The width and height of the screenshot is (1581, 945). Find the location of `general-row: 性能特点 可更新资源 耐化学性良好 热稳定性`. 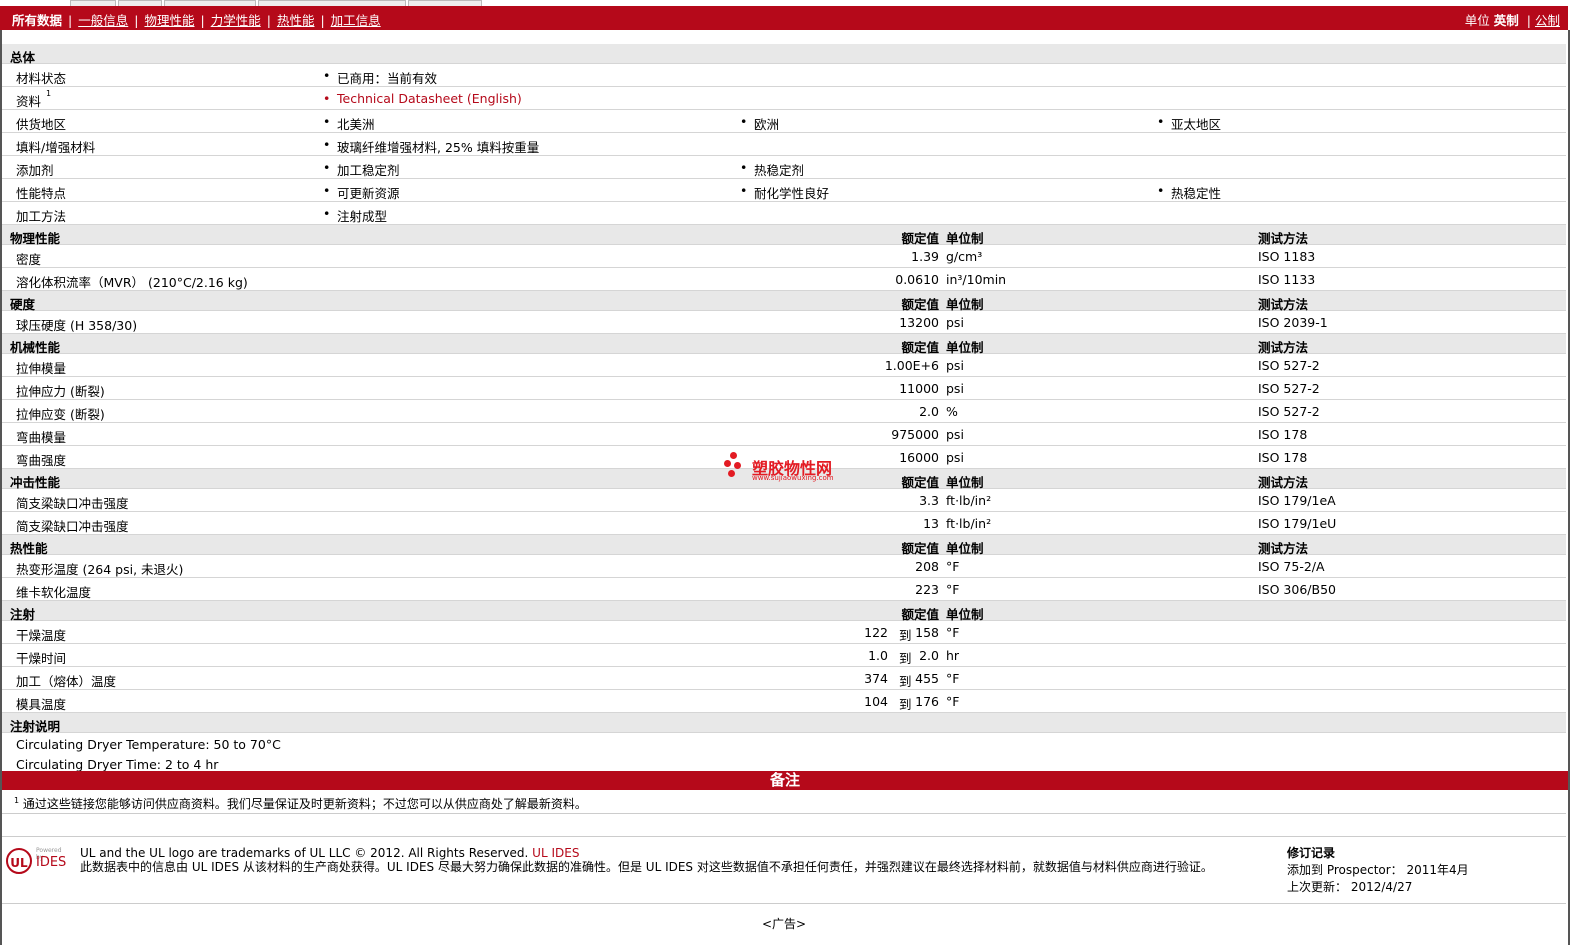

general-row: 性能特点 可更新资源 耐化学性良好 热稳定性 is located at coordinates (784, 190).